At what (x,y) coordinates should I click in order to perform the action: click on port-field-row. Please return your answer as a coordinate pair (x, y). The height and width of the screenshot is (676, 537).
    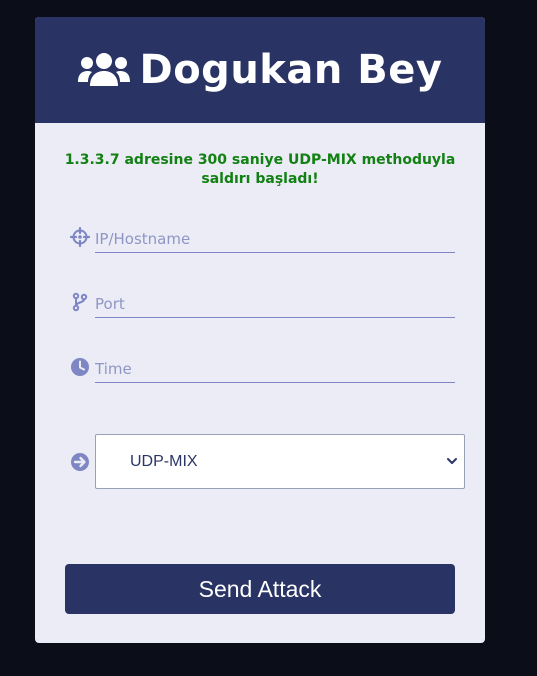
    Looking at the image, I should click on (262, 304).